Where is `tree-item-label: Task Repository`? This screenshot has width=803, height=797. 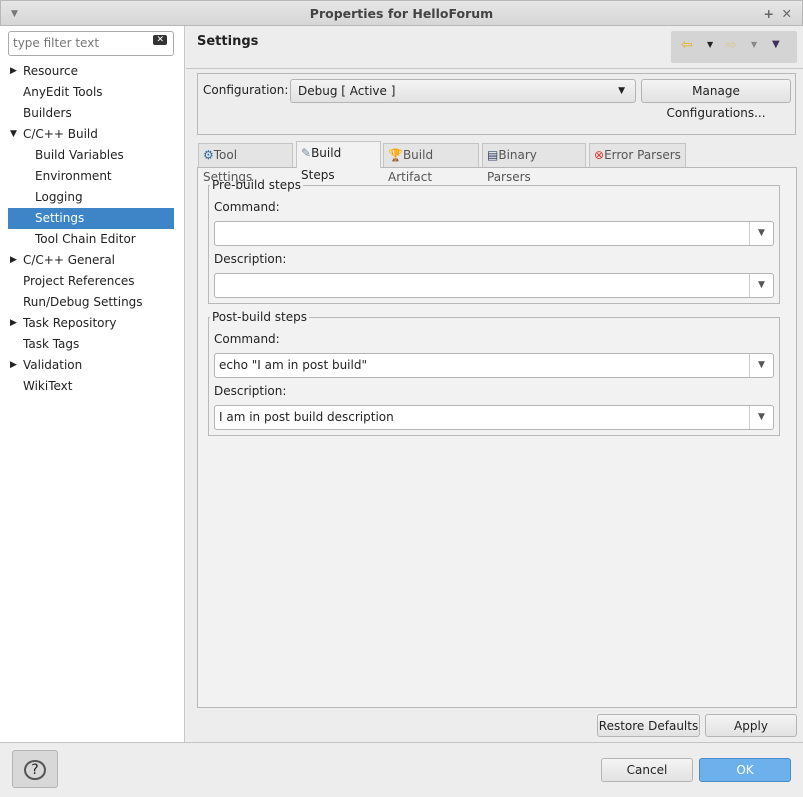 tree-item-label: Task Repository is located at coordinates (70, 323).